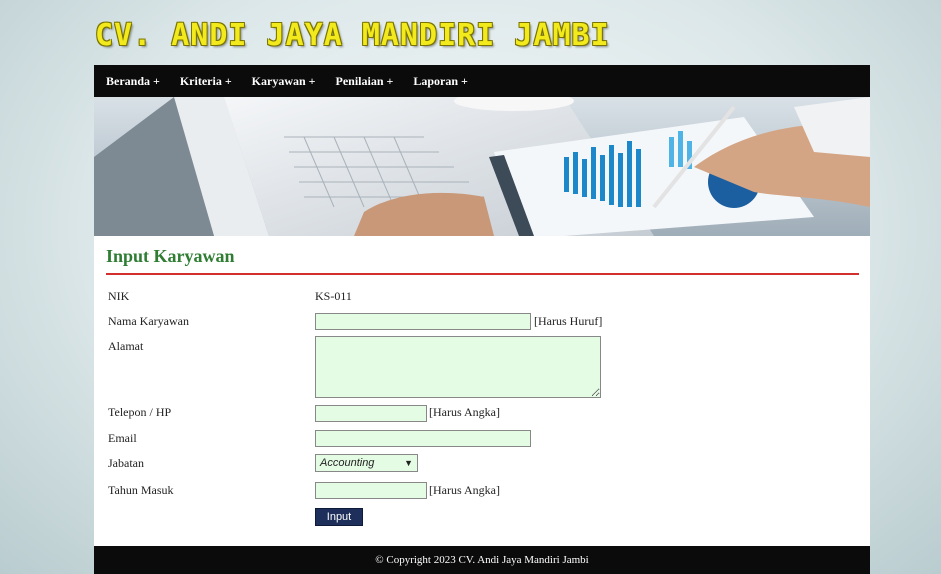  What do you see at coordinates (140, 412) in the screenshot?
I see `telepon-label: Telepon / HP` at bounding box center [140, 412].